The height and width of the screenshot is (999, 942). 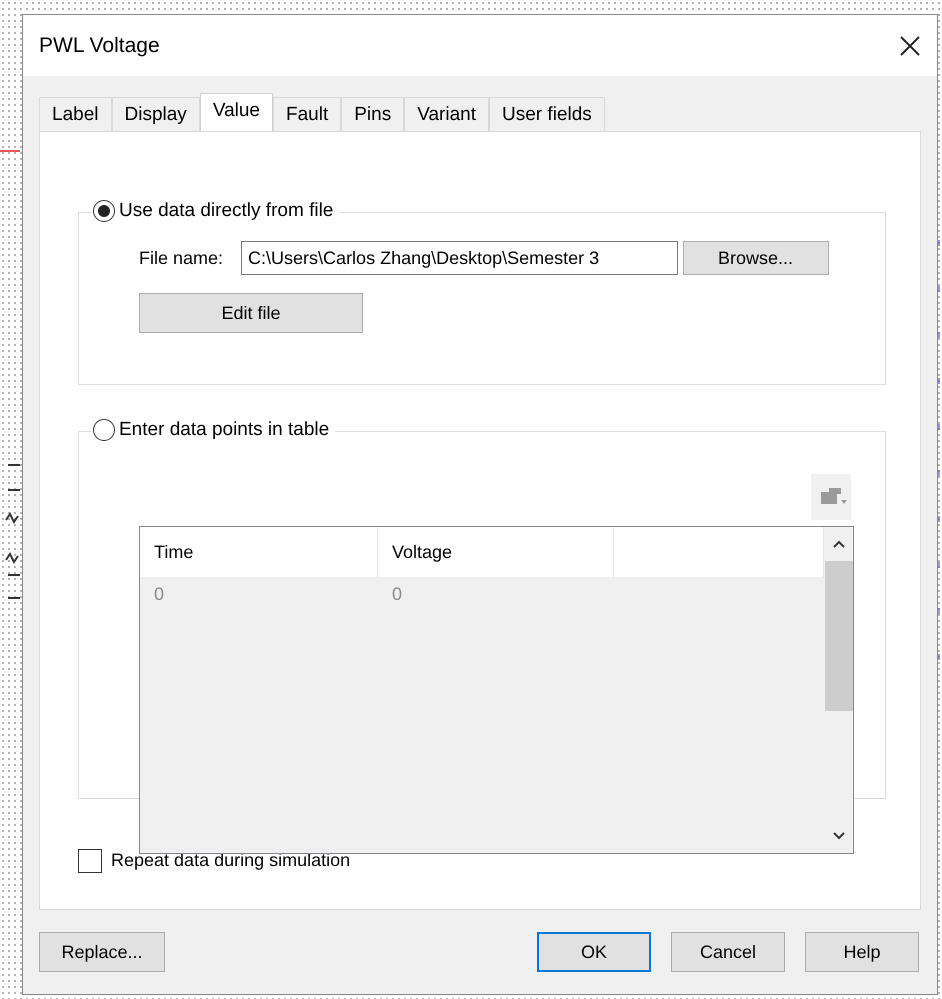 What do you see at coordinates (728, 952) in the screenshot?
I see `dialog-button: Cancel` at bounding box center [728, 952].